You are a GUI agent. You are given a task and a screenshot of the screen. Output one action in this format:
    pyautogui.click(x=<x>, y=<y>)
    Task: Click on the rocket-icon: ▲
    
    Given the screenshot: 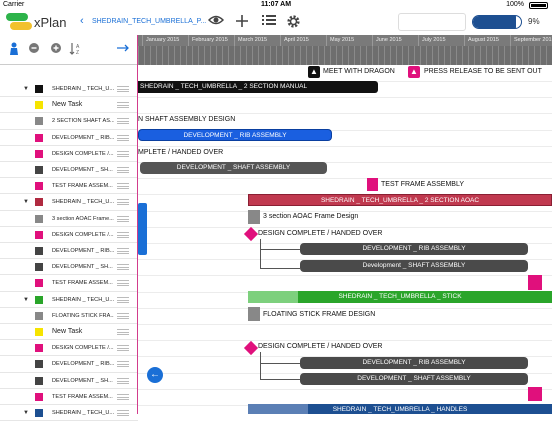 What is the action you would take?
    pyautogui.click(x=414, y=72)
    